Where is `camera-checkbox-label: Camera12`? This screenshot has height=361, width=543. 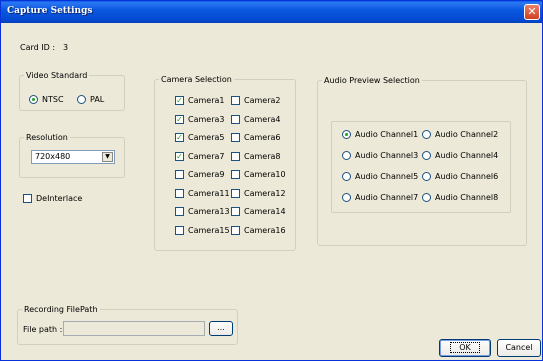
camera-checkbox-label: Camera12 is located at coordinates (265, 193).